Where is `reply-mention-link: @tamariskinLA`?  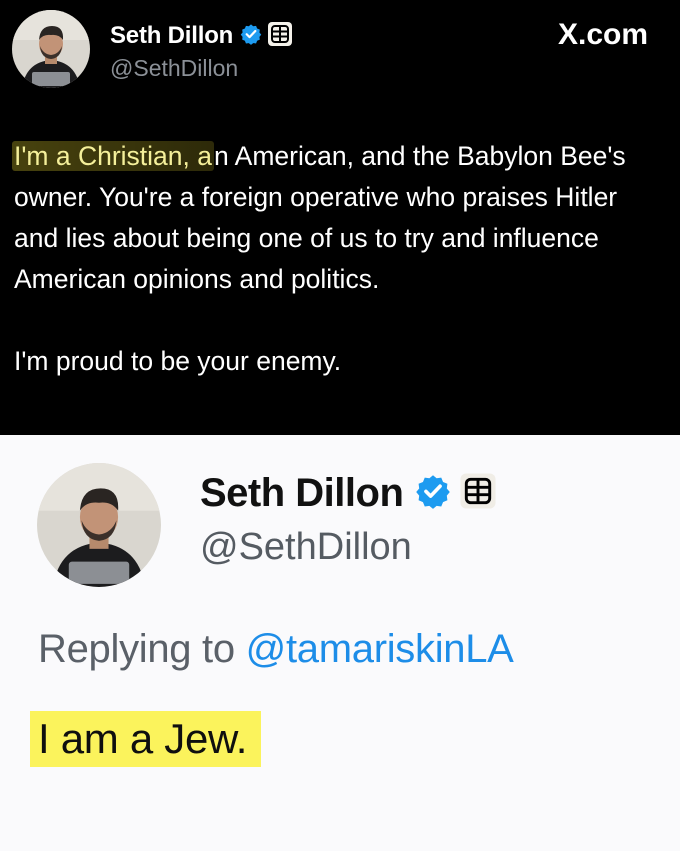 reply-mention-link: @tamariskinLA is located at coordinates (380, 649).